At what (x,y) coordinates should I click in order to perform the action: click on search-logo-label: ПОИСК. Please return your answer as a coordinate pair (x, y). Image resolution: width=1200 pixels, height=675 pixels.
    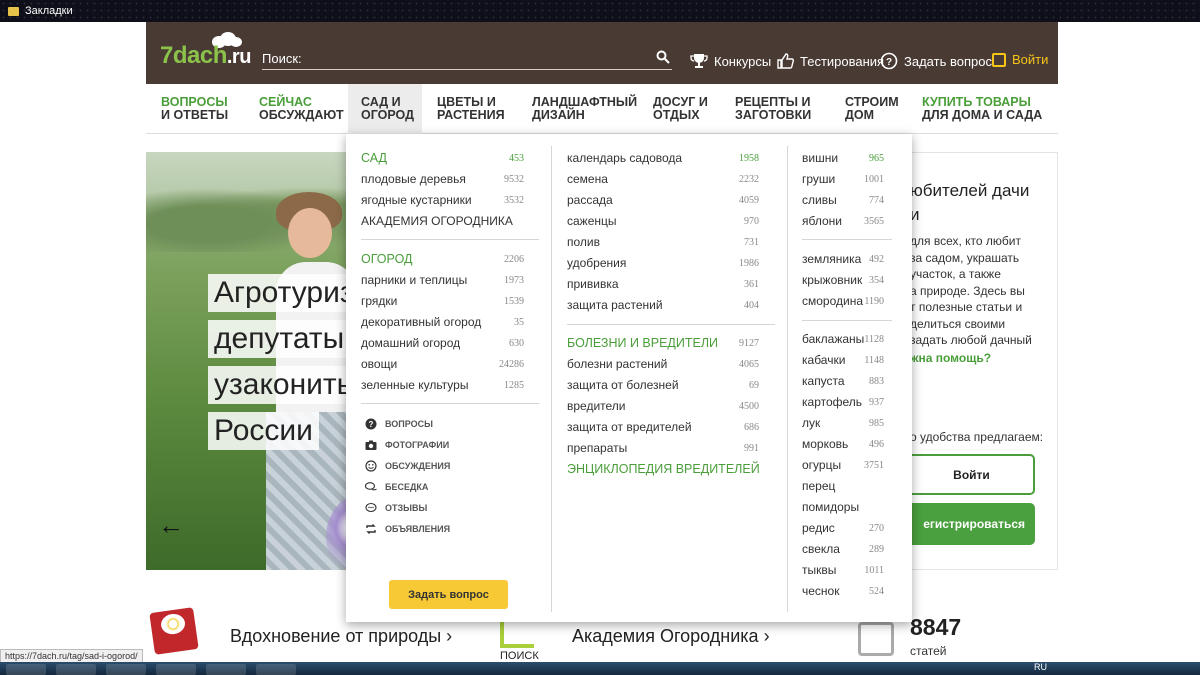
    Looking at the image, I should click on (519, 656).